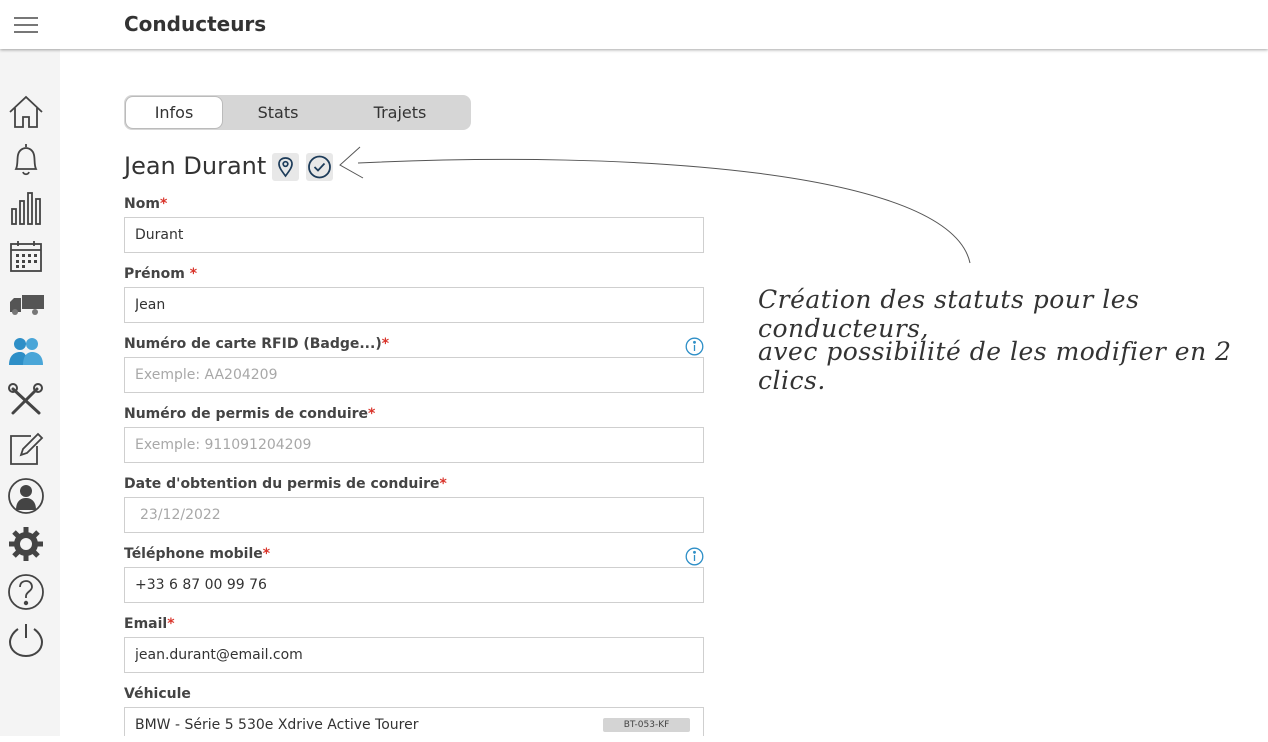 This screenshot has width=1268, height=742. What do you see at coordinates (26, 304) in the screenshot?
I see `truck-icon` at bounding box center [26, 304].